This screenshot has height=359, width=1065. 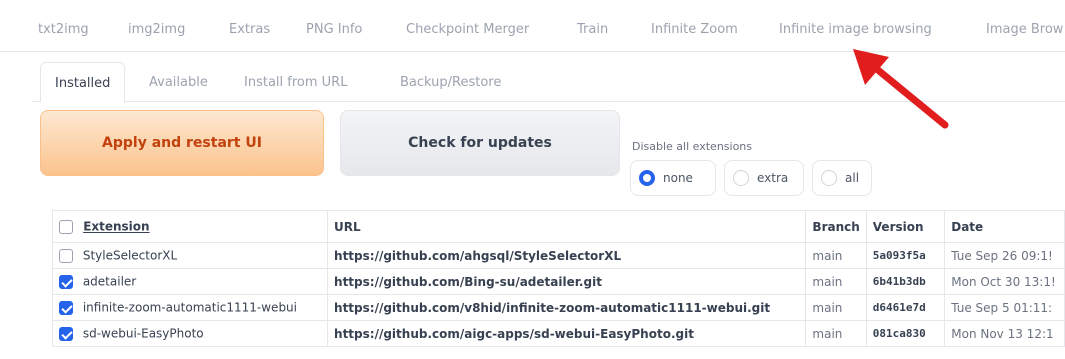 I want to click on tab-checkpoint-merger: Checkpoint Merger, so click(x=467, y=29).